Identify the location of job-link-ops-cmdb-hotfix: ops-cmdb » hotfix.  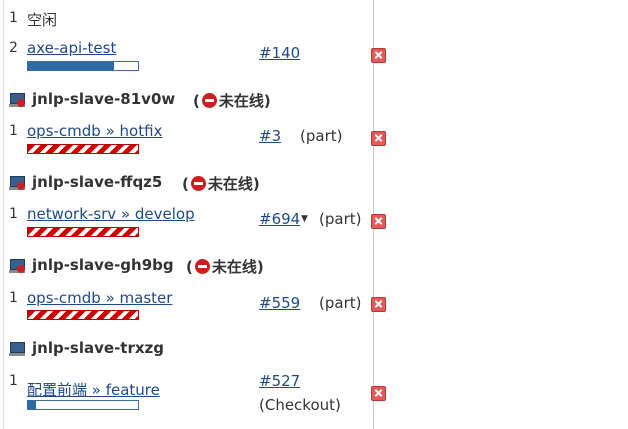
(94, 131).